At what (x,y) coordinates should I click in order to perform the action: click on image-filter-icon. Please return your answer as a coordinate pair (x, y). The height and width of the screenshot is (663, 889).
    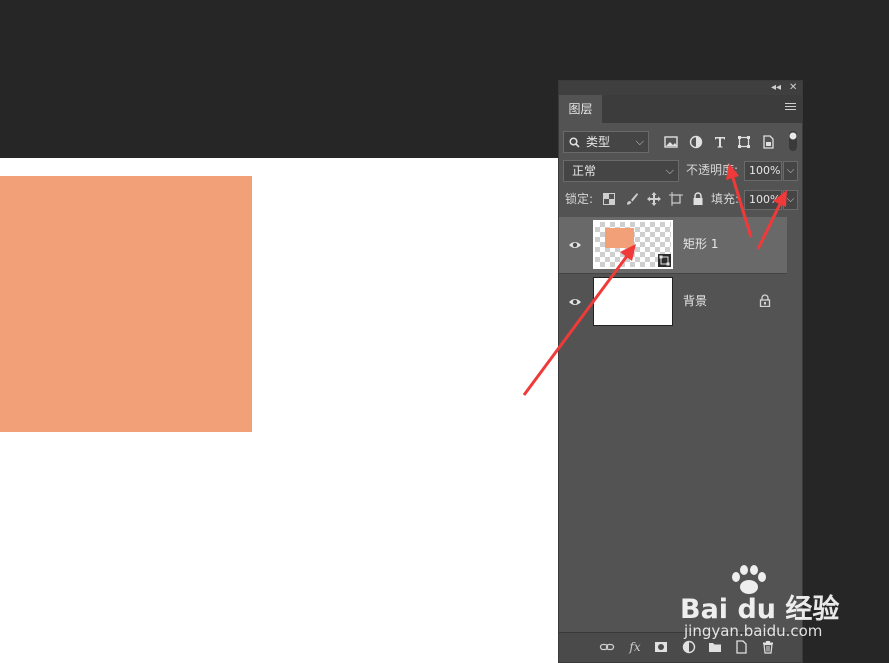
    Looking at the image, I should click on (671, 142).